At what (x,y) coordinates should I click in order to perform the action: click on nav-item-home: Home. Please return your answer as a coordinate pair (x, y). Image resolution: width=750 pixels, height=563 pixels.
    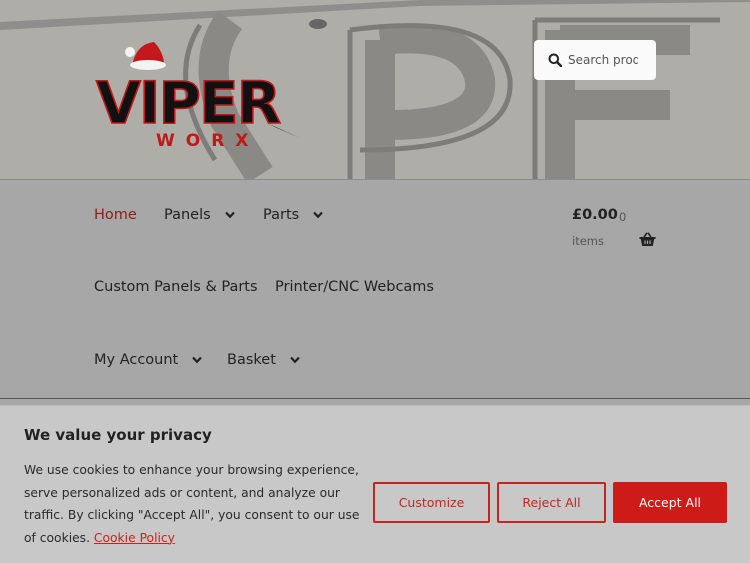
    Looking at the image, I should click on (115, 215).